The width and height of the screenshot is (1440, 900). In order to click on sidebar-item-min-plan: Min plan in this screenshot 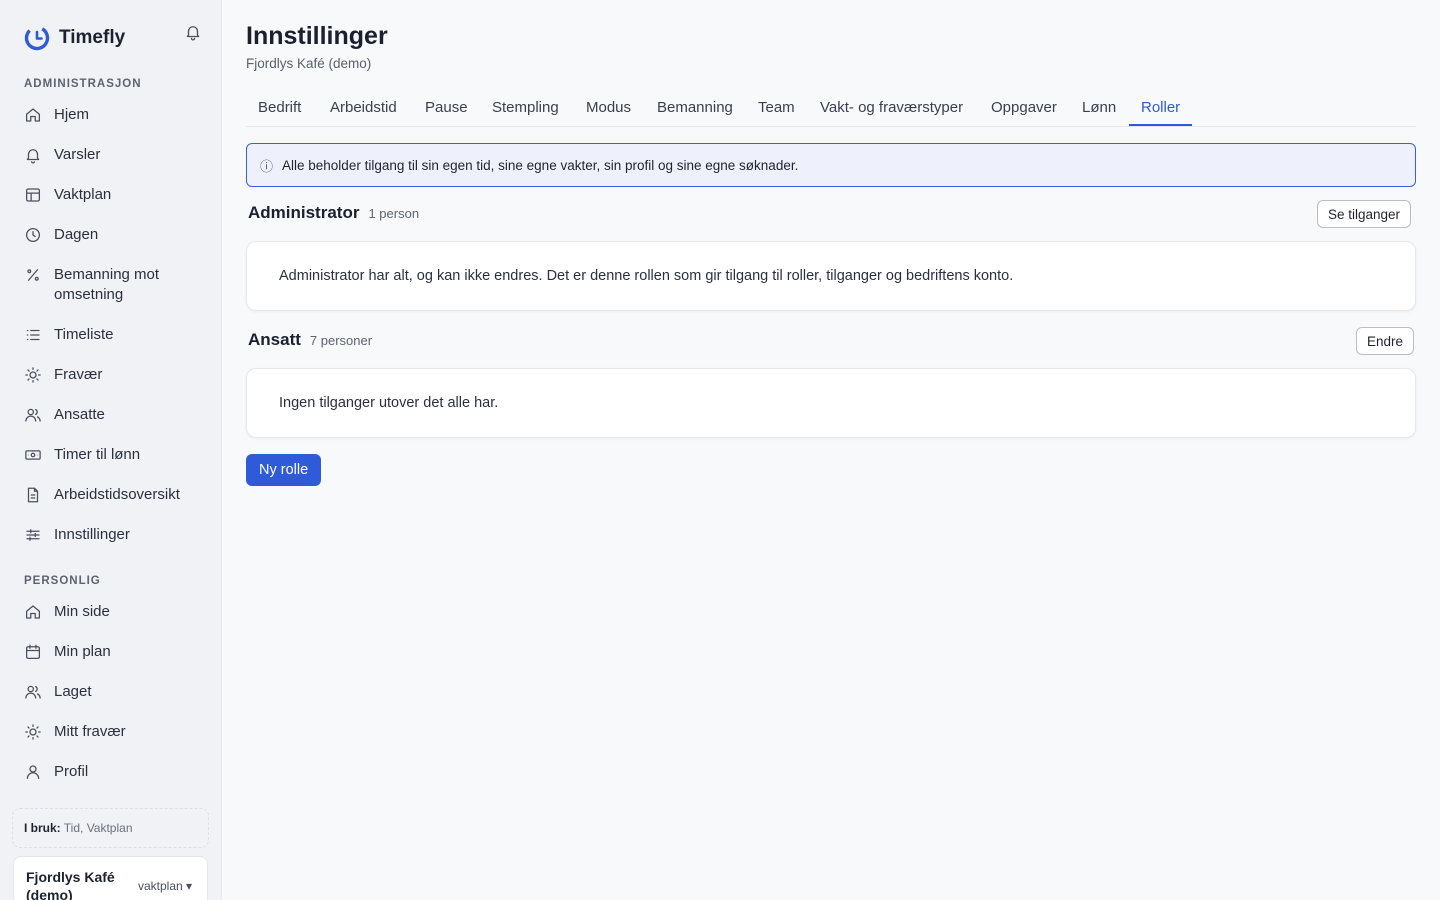, I will do `click(117, 652)`.